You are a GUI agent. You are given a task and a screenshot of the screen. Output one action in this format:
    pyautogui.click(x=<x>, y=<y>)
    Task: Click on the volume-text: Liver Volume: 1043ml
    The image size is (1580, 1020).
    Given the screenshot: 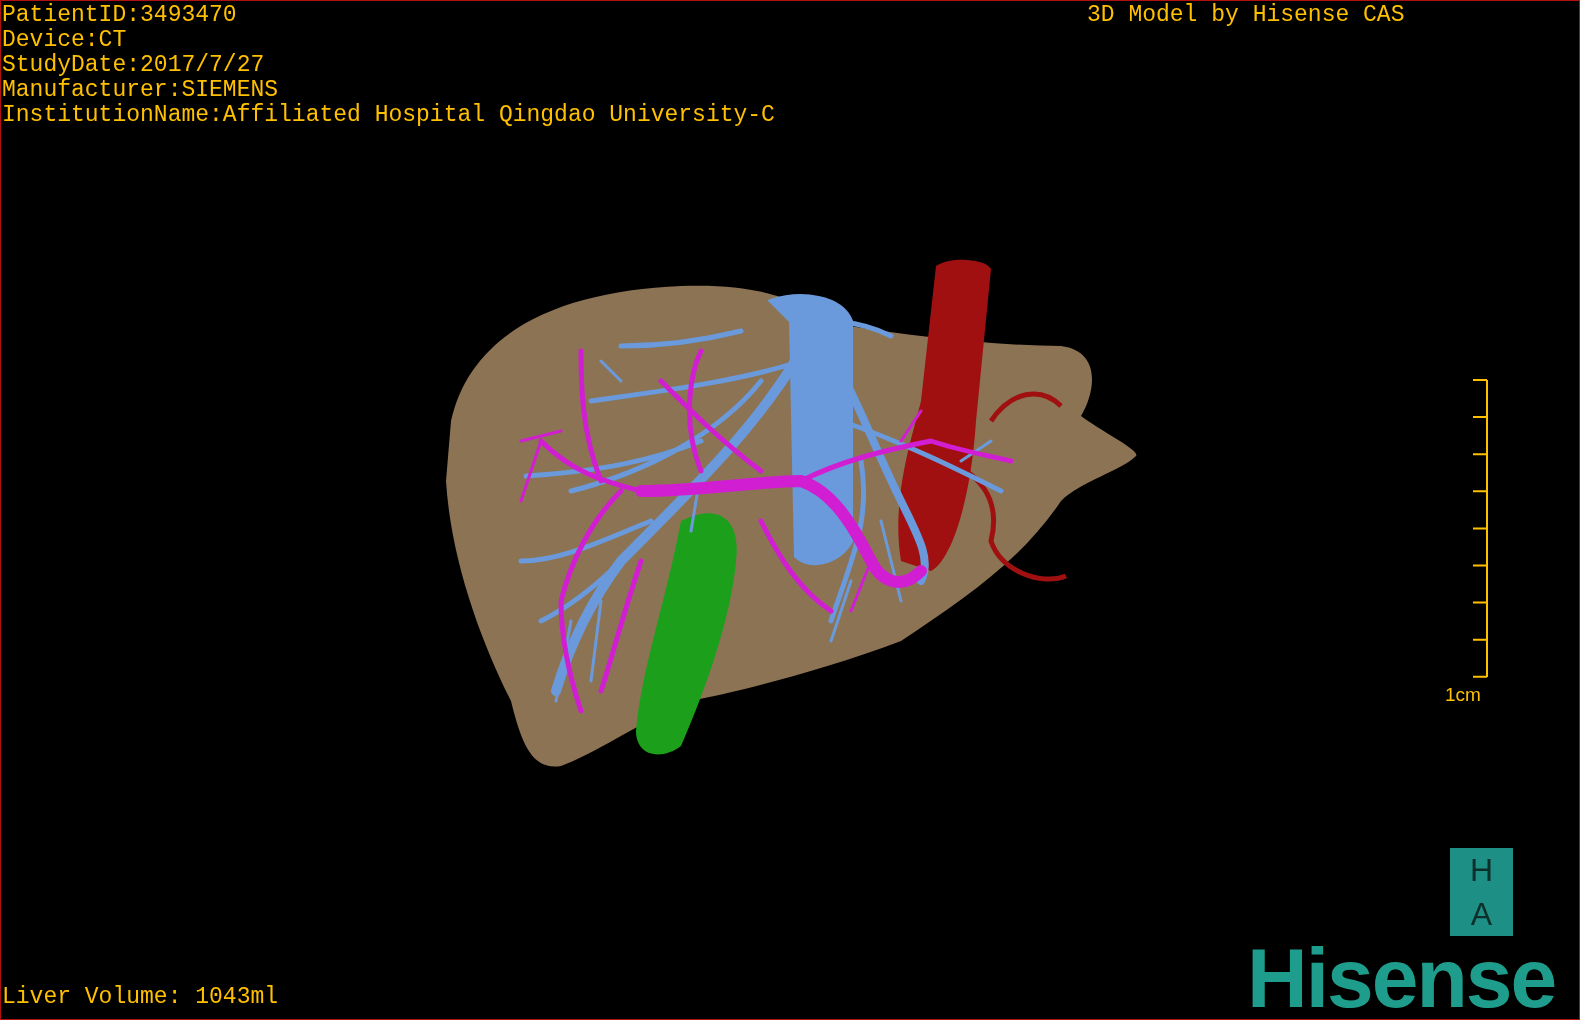 What is the action you would take?
    pyautogui.click(x=140, y=997)
    